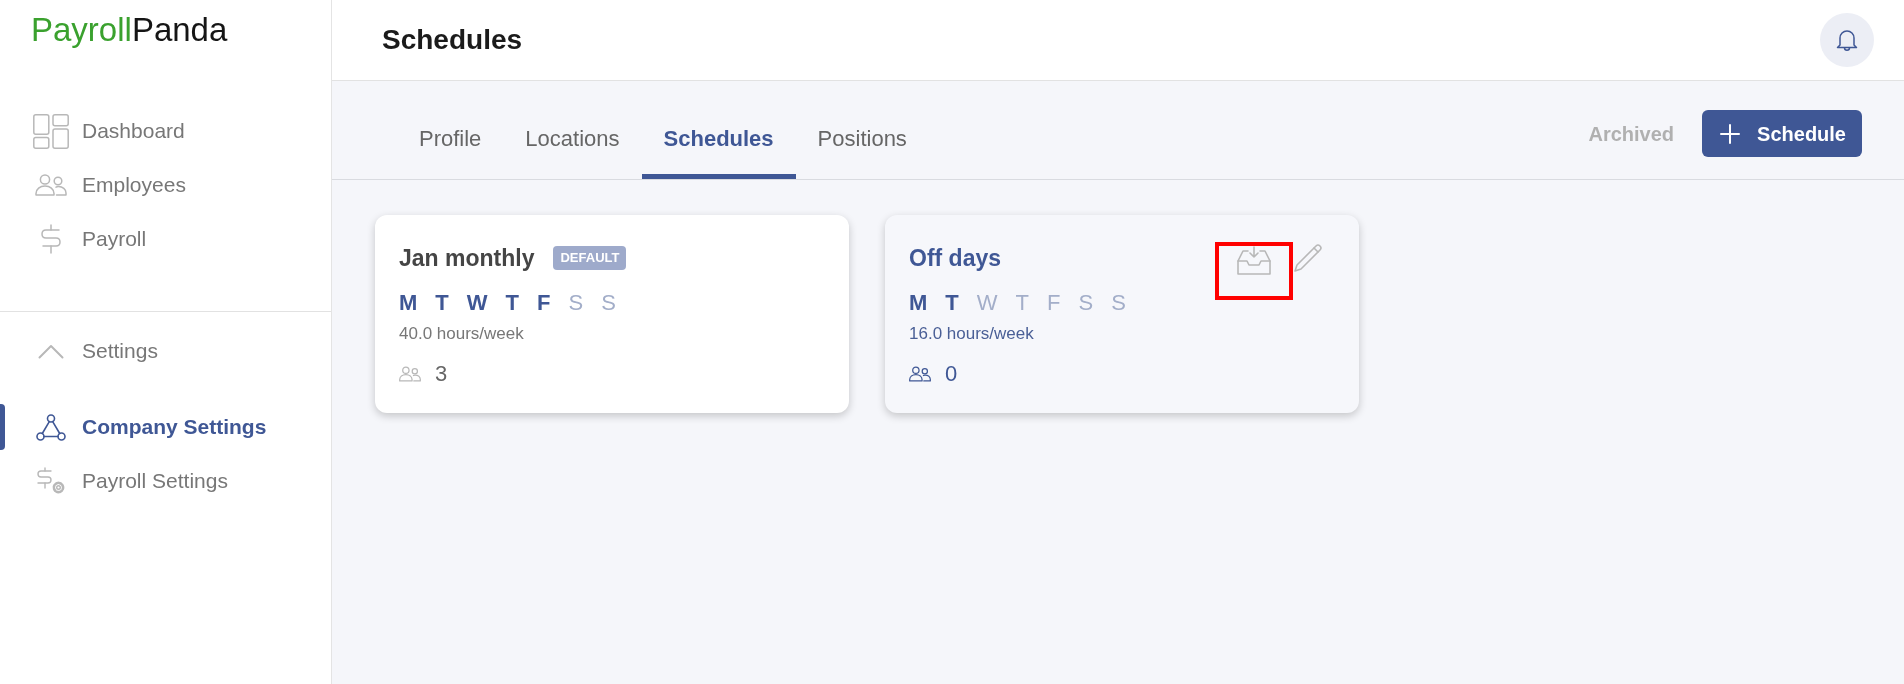 The width and height of the screenshot is (1904, 684). What do you see at coordinates (95, 131) in the screenshot?
I see `sidebar-item: Dashboard` at bounding box center [95, 131].